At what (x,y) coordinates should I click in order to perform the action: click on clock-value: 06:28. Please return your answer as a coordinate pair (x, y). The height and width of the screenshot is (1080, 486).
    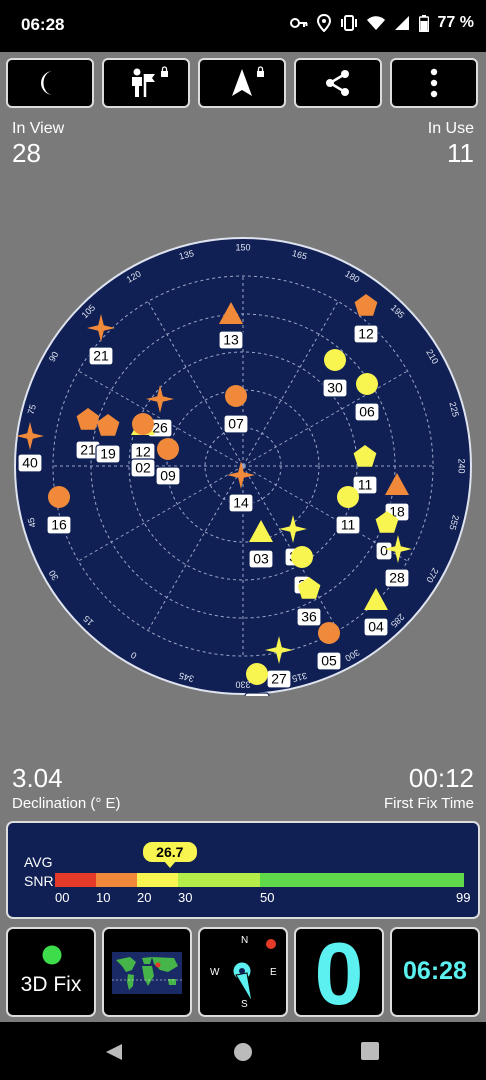
    Looking at the image, I should click on (435, 971).